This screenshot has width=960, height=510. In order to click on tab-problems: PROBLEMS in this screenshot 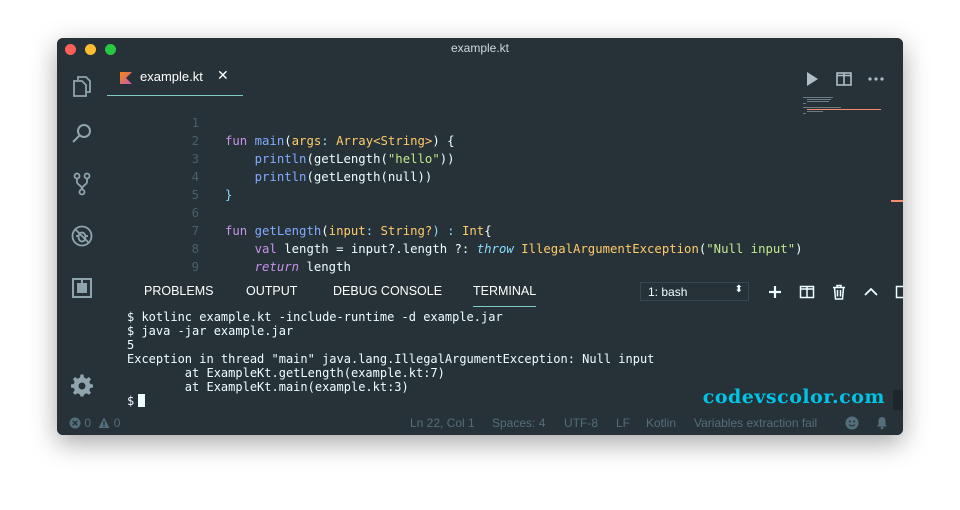, I will do `click(178, 295)`.